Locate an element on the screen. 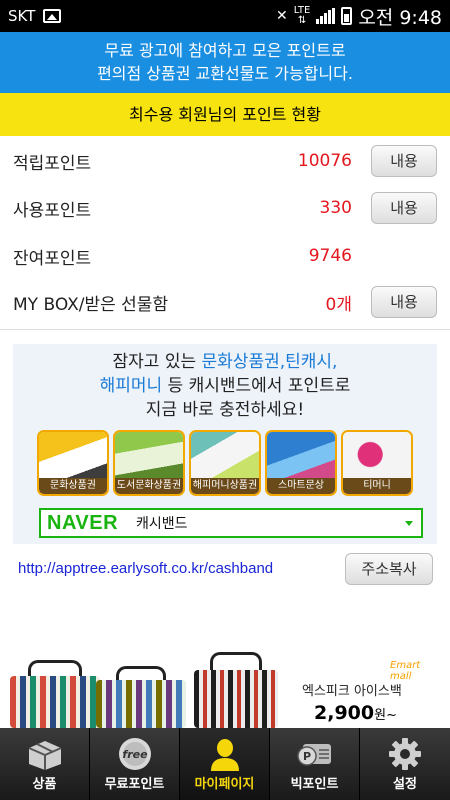  tab-label: 무료포인트 is located at coordinates (134, 784).